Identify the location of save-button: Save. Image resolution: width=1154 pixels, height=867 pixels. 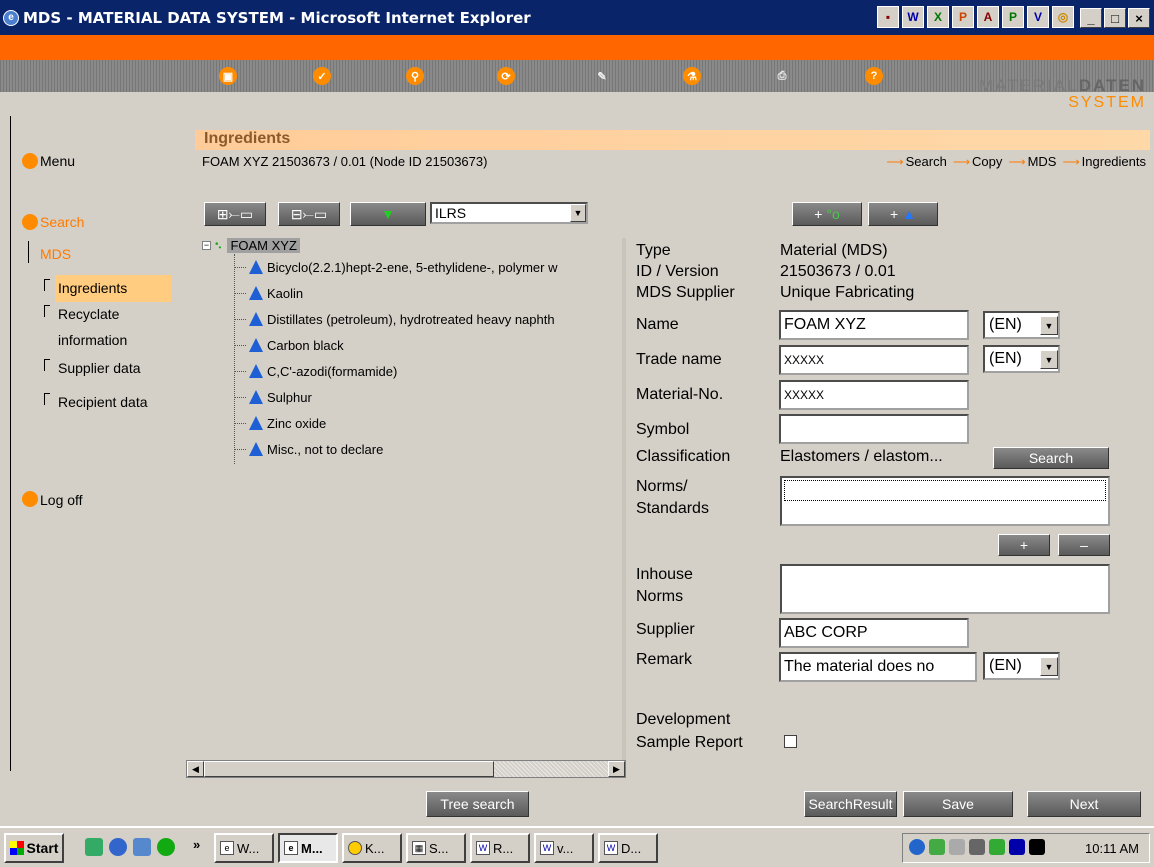
(958, 804).